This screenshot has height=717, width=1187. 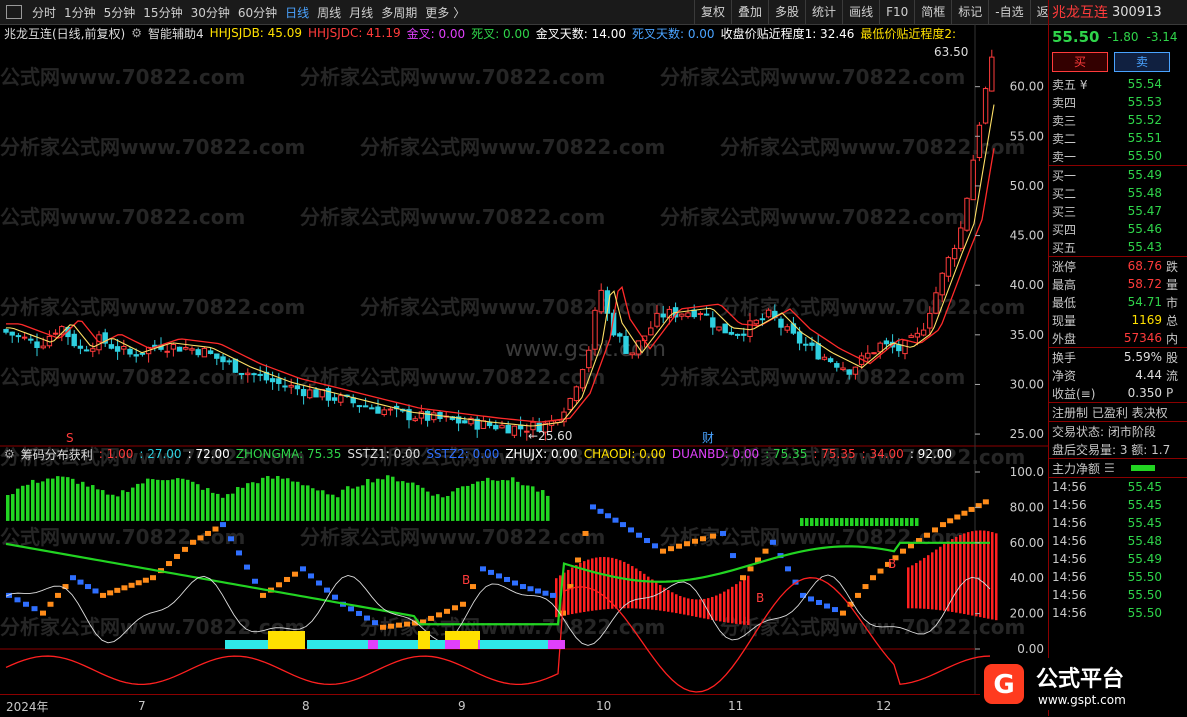 I want to click on tool-button: 标记, so click(x=969, y=12).